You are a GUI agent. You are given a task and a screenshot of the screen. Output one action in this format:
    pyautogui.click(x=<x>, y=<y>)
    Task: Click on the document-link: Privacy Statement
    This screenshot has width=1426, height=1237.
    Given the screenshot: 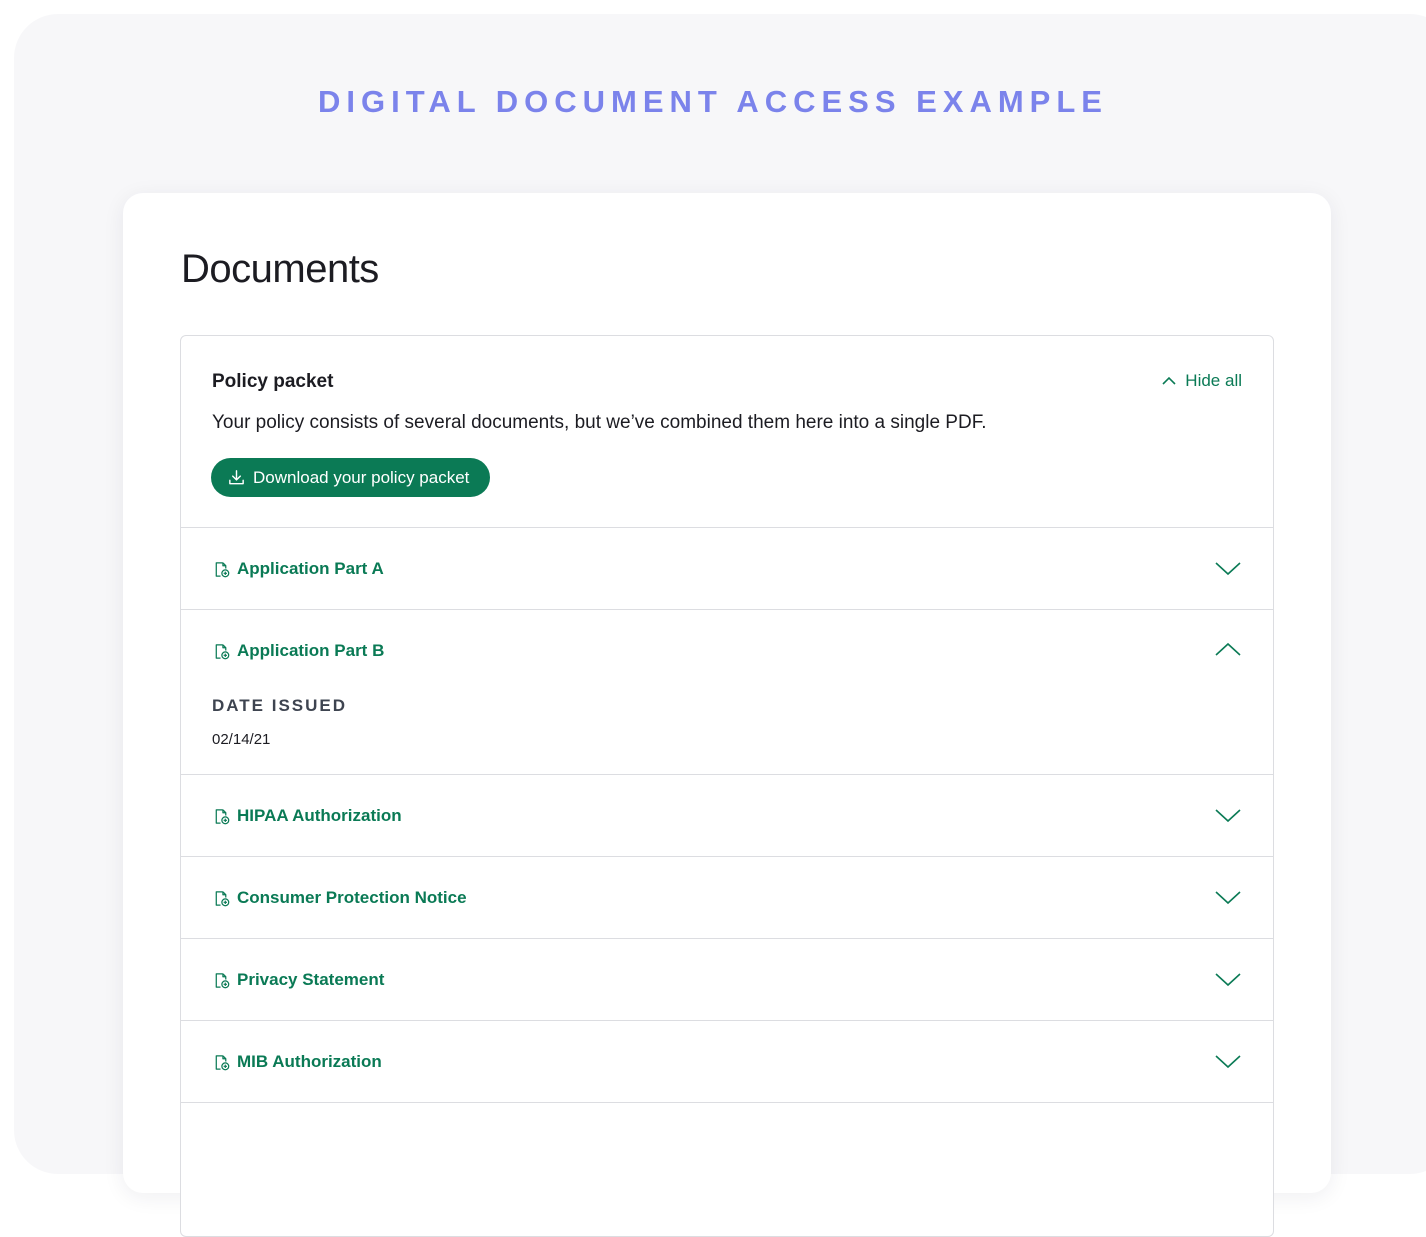 What is the action you would take?
    pyautogui.click(x=298, y=980)
    